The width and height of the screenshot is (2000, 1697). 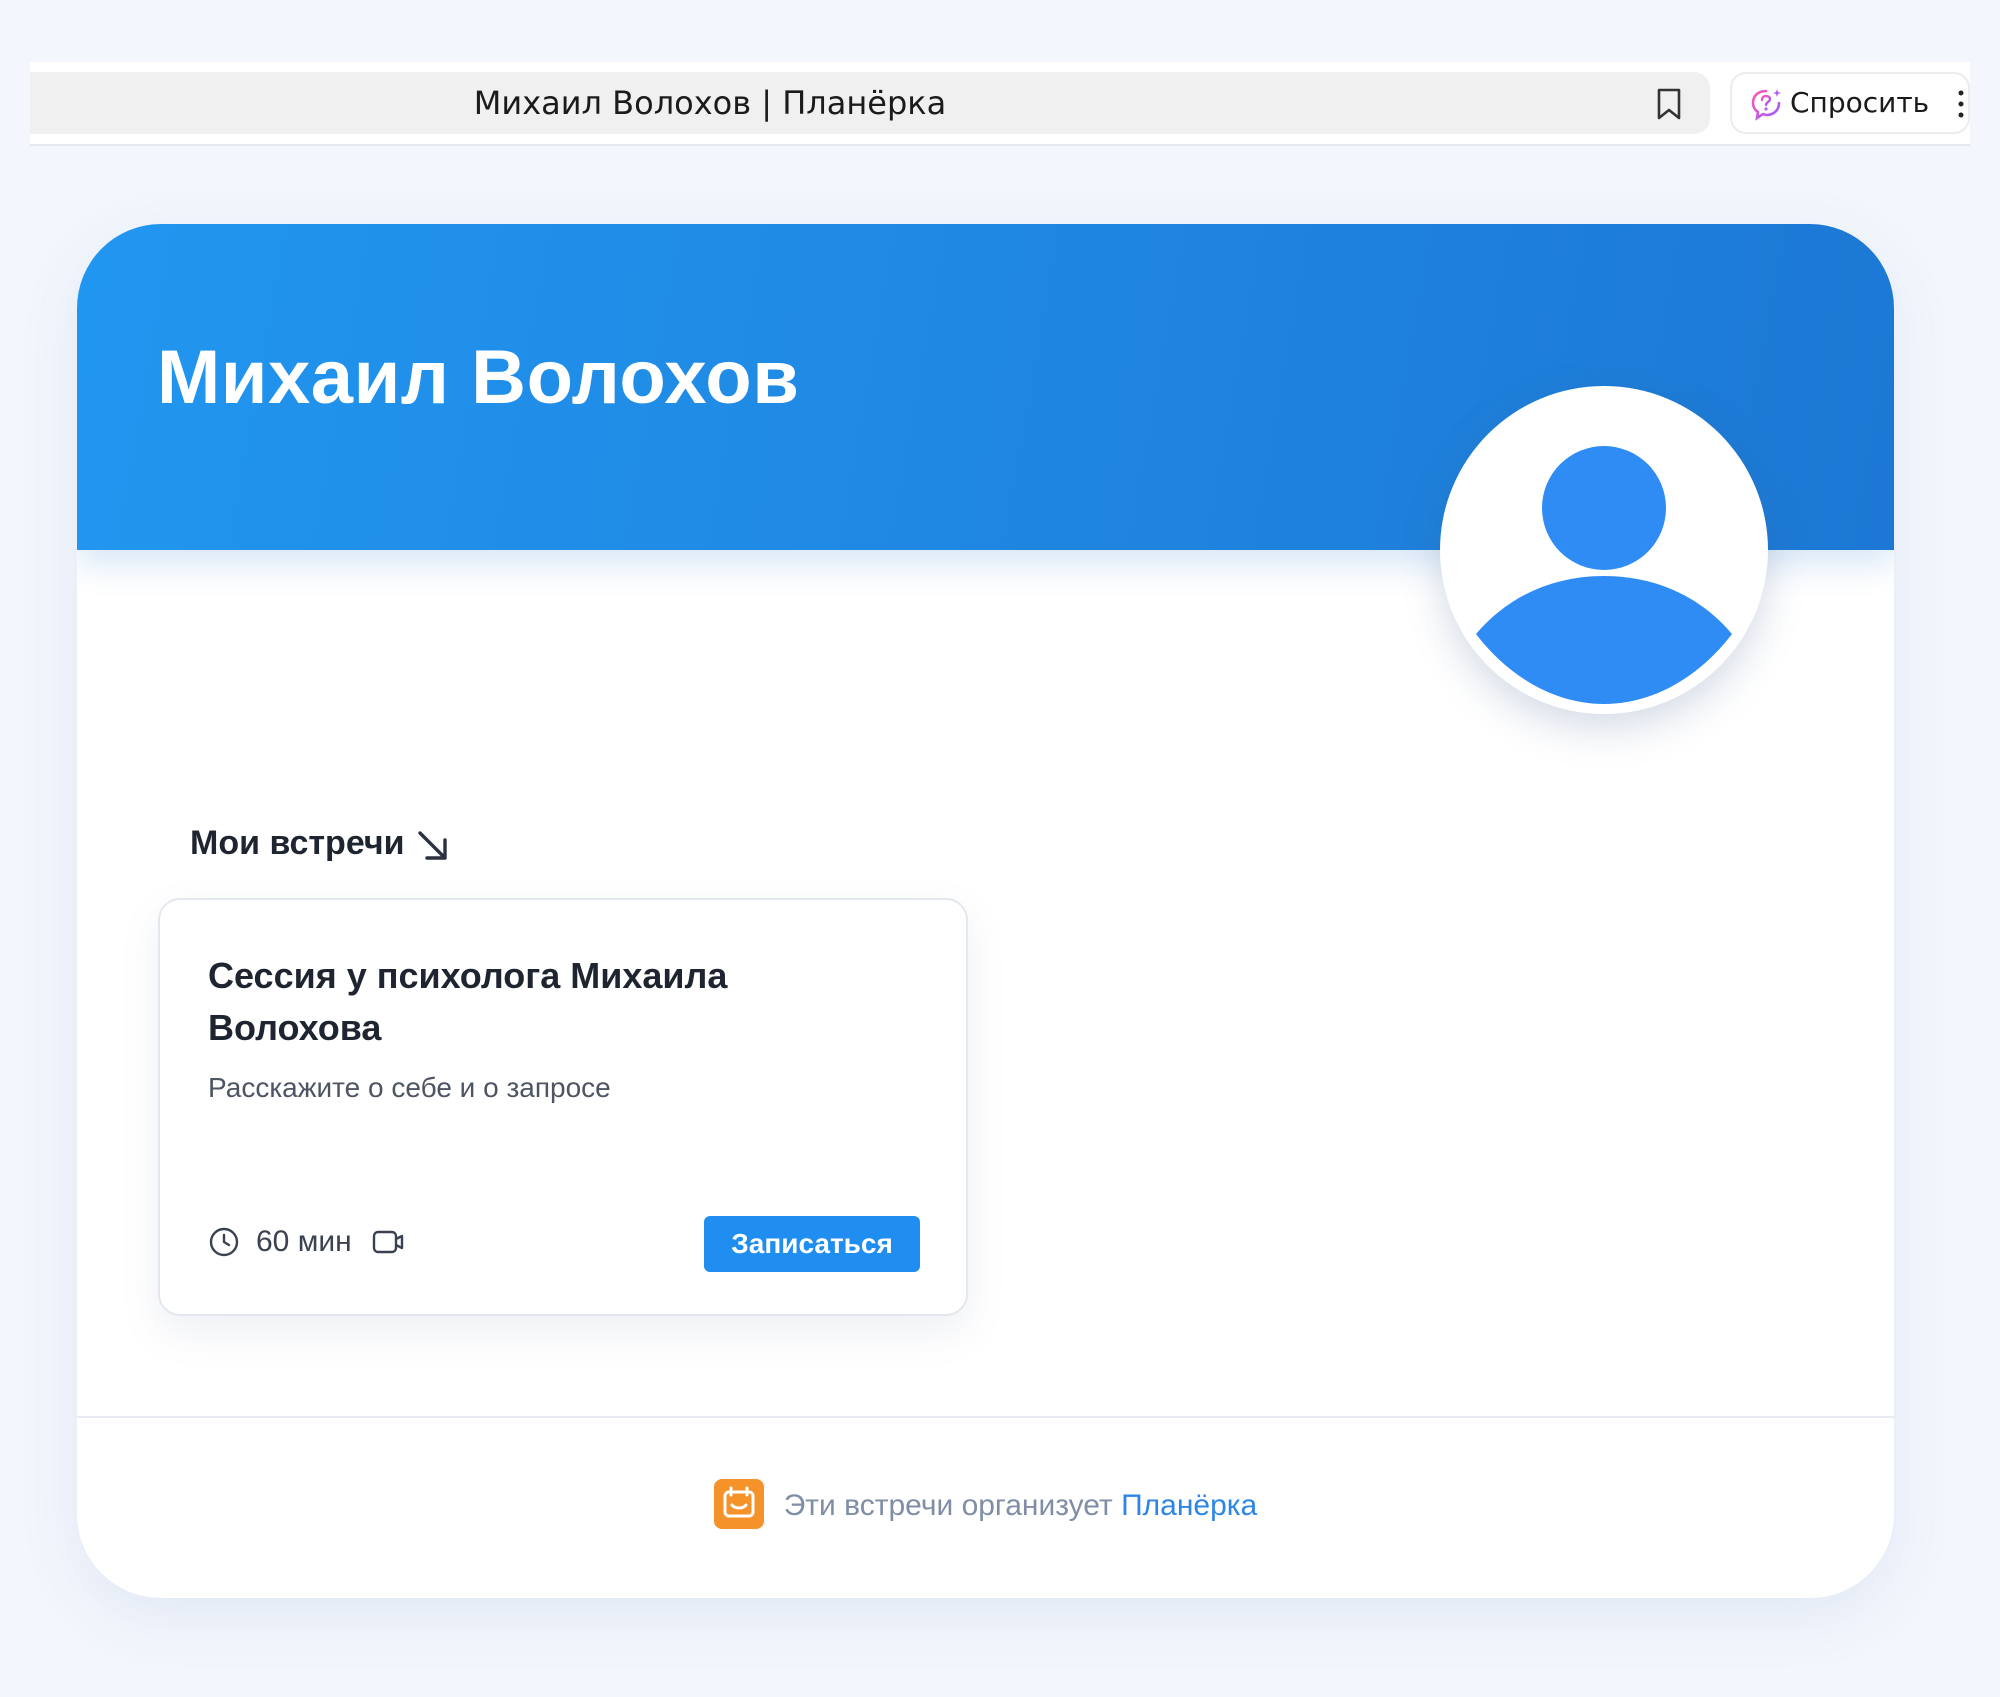 I want to click on avatar, so click(x=1604, y=550).